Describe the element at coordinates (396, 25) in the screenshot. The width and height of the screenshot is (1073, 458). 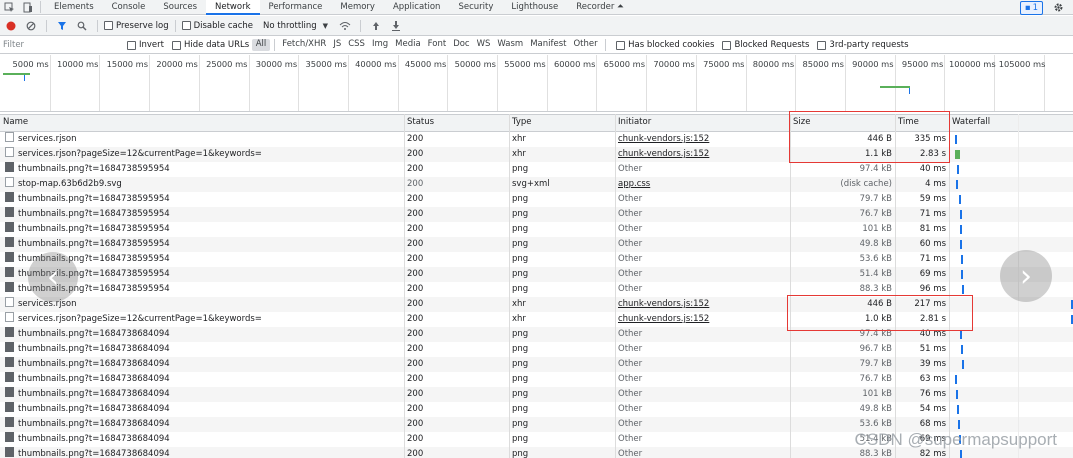
I see `export-har-icon` at that location.